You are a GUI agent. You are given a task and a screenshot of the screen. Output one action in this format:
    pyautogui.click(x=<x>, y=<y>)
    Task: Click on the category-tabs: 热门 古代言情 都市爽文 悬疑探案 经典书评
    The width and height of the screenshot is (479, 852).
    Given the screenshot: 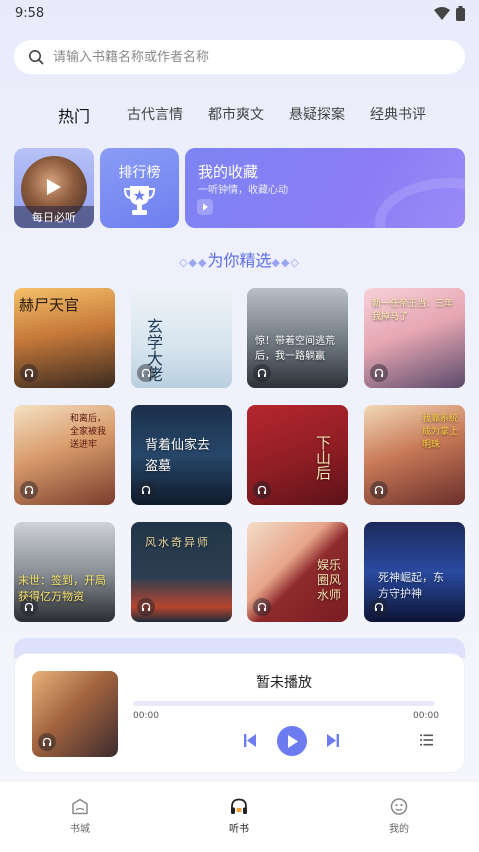 What is the action you would take?
    pyautogui.click(x=239, y=115)
    